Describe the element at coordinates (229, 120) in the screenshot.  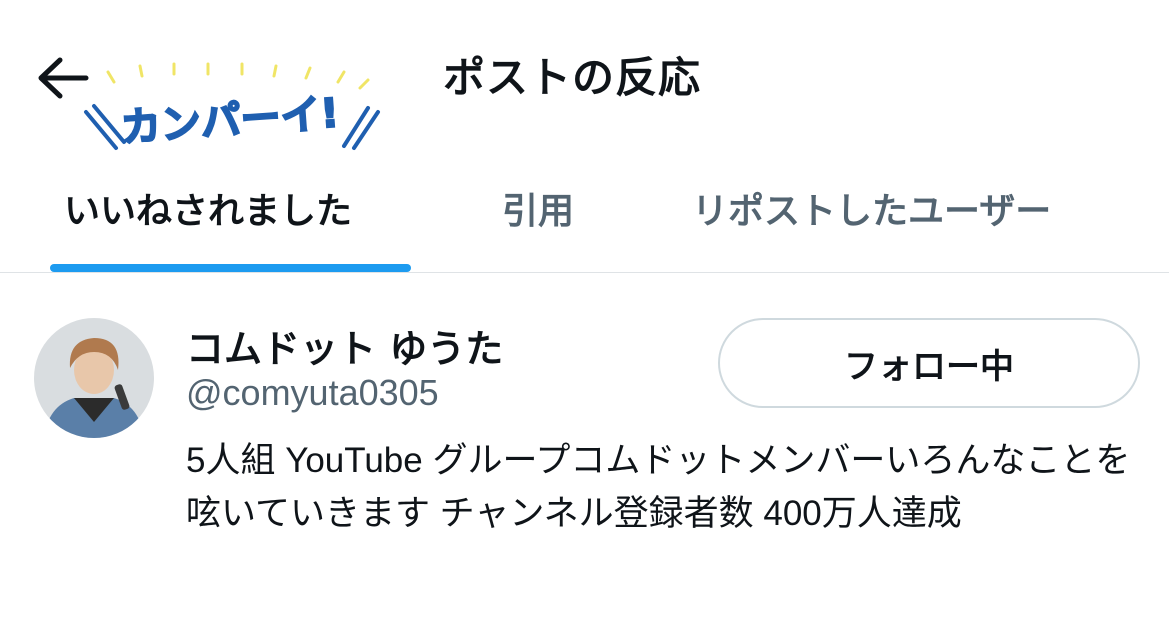
I see `sticker-text: カンパーイ!` at that location.